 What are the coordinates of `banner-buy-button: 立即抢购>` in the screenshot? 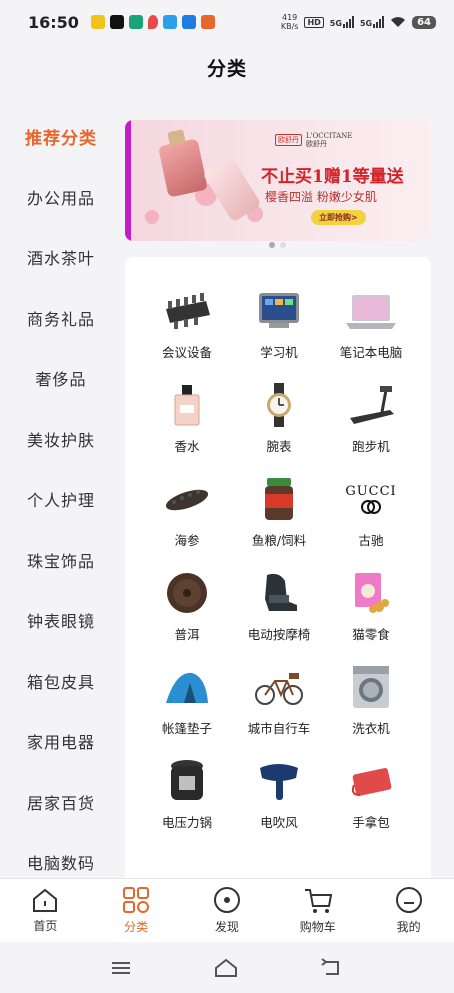 It's located at (338, 217).